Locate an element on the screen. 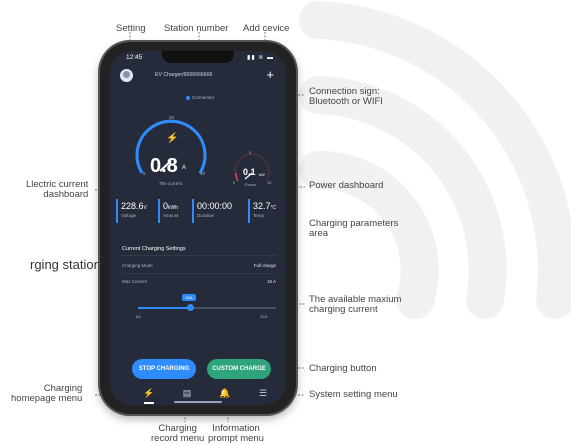 Image resolution: width=571 pixels, height=445 pixels. home-charge-icon: ⚡ is located at coordinates (149, 394).